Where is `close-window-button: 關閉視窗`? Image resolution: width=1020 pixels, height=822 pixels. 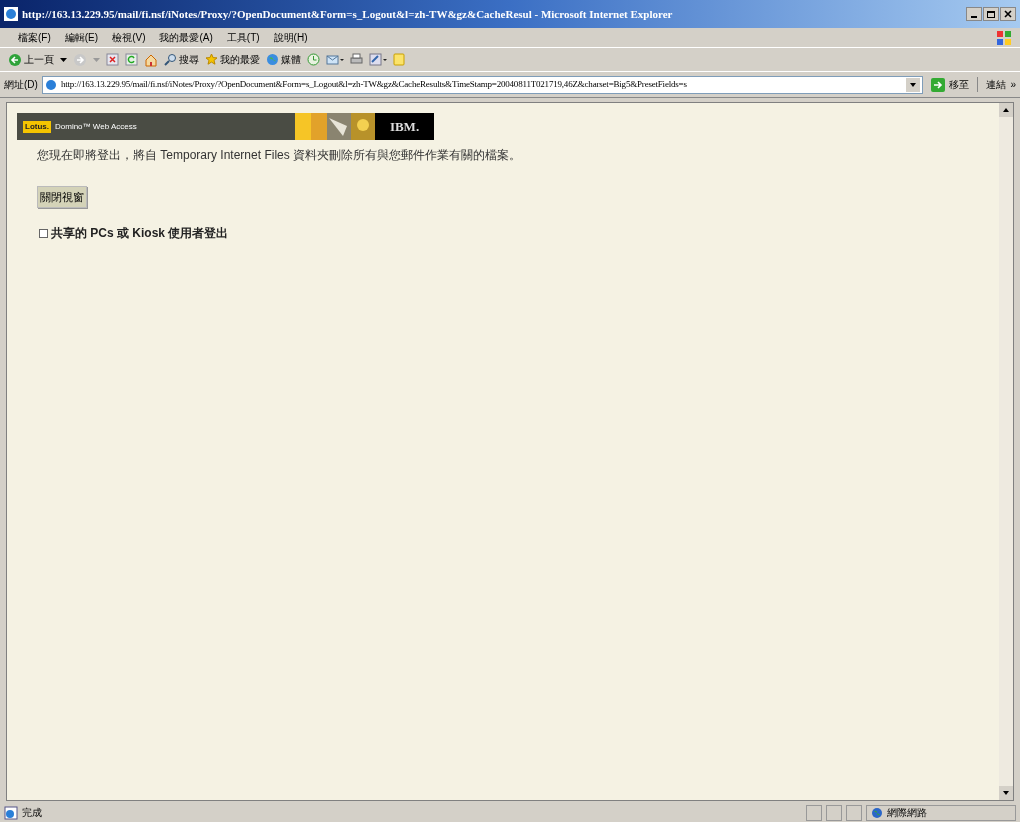
close-window-button: 關閉視窗 is located at coordinates (62, 197).